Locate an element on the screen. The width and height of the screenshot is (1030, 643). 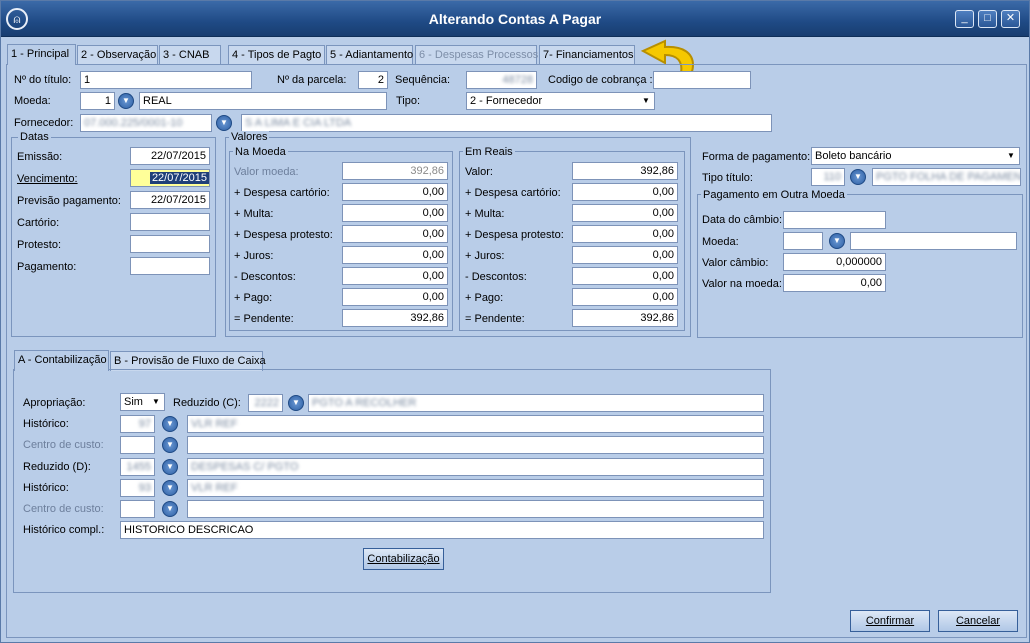
titulo-input: 1 is located at coordinates (166, 80).